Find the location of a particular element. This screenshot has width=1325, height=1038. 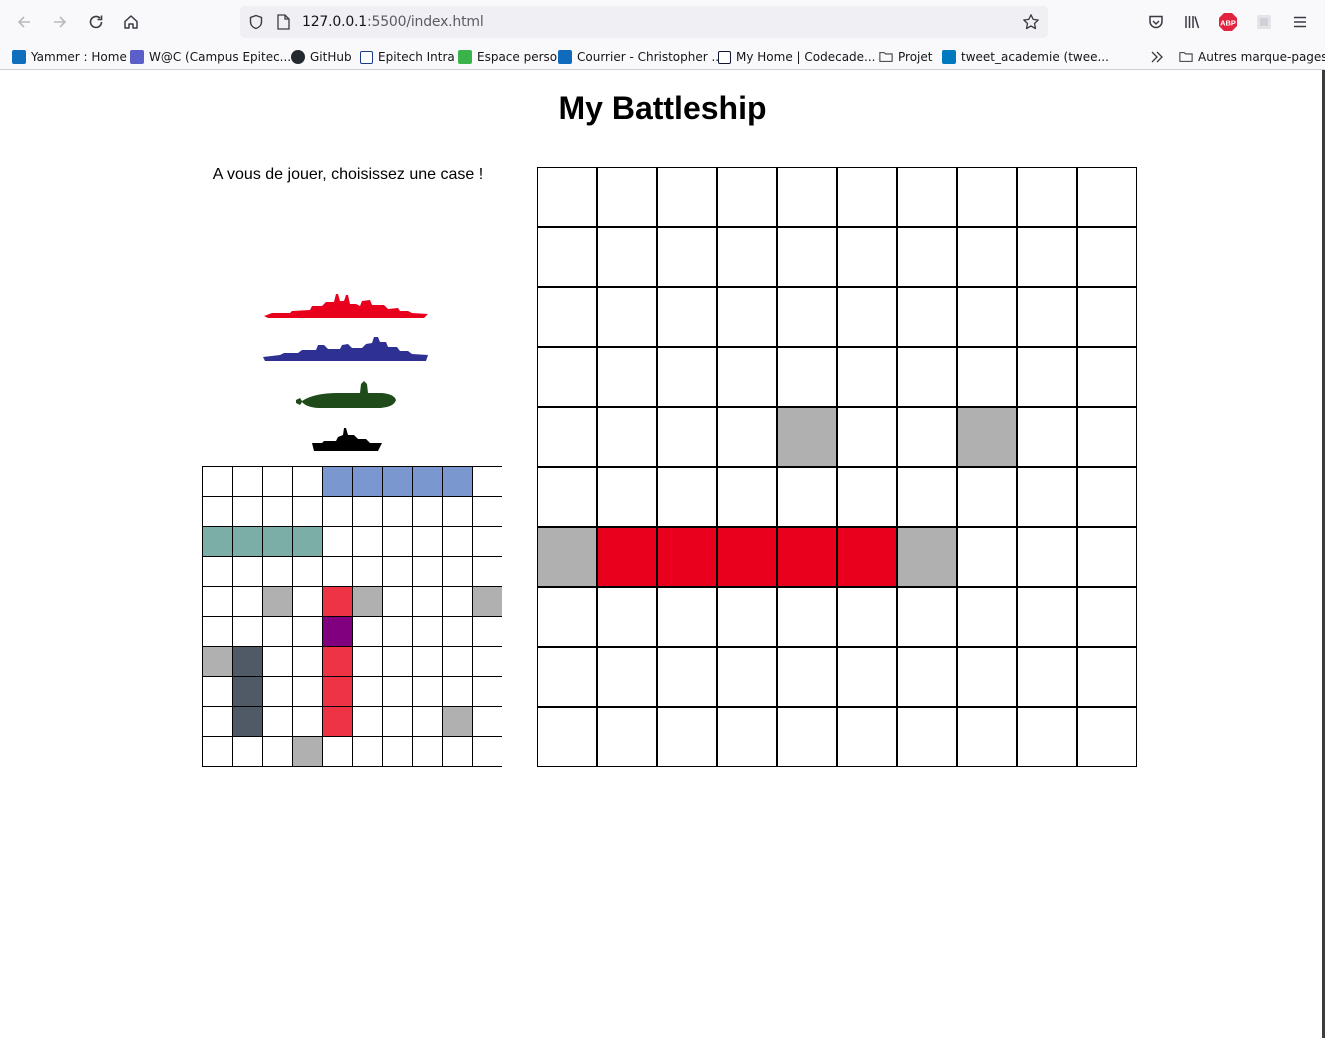

bookmarks-overflow-button is located at coordinates (1157, 57).